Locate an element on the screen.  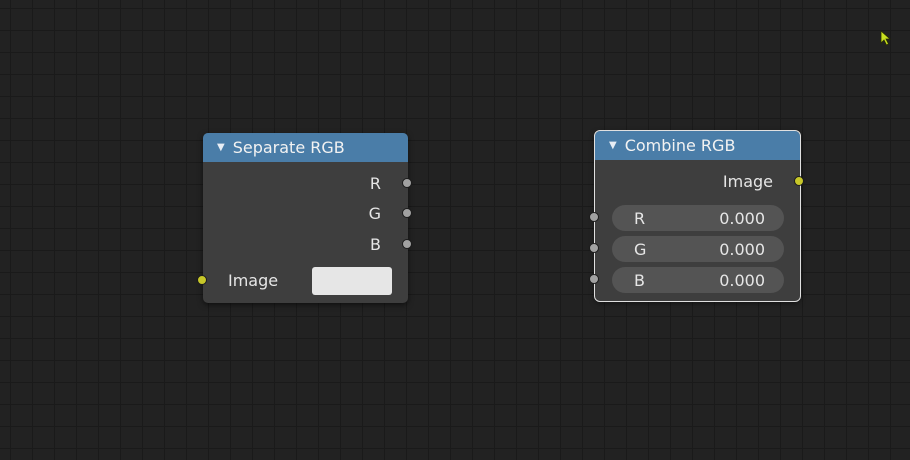
input-socket-g is located at coordinates (594, 248).